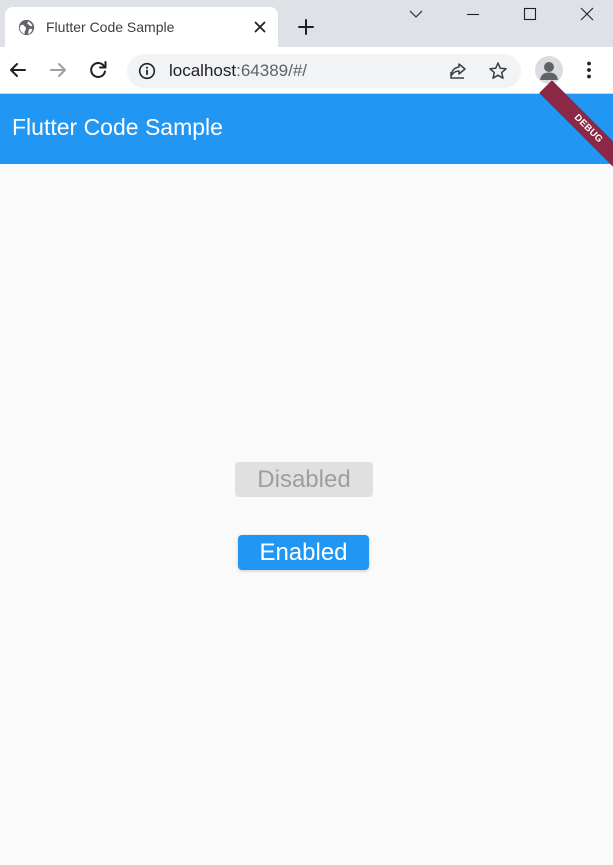  I want to click on tab-strip: Flutter Code Sample, so click(306, 23).